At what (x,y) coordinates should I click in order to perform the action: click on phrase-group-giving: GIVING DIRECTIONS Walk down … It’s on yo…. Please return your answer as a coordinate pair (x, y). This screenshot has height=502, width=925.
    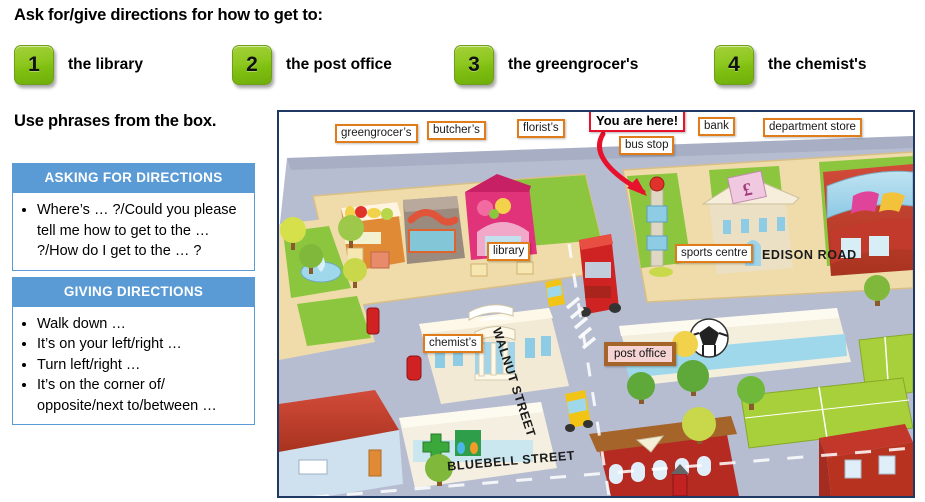
    Looking at the image, I should click on (133, 350).